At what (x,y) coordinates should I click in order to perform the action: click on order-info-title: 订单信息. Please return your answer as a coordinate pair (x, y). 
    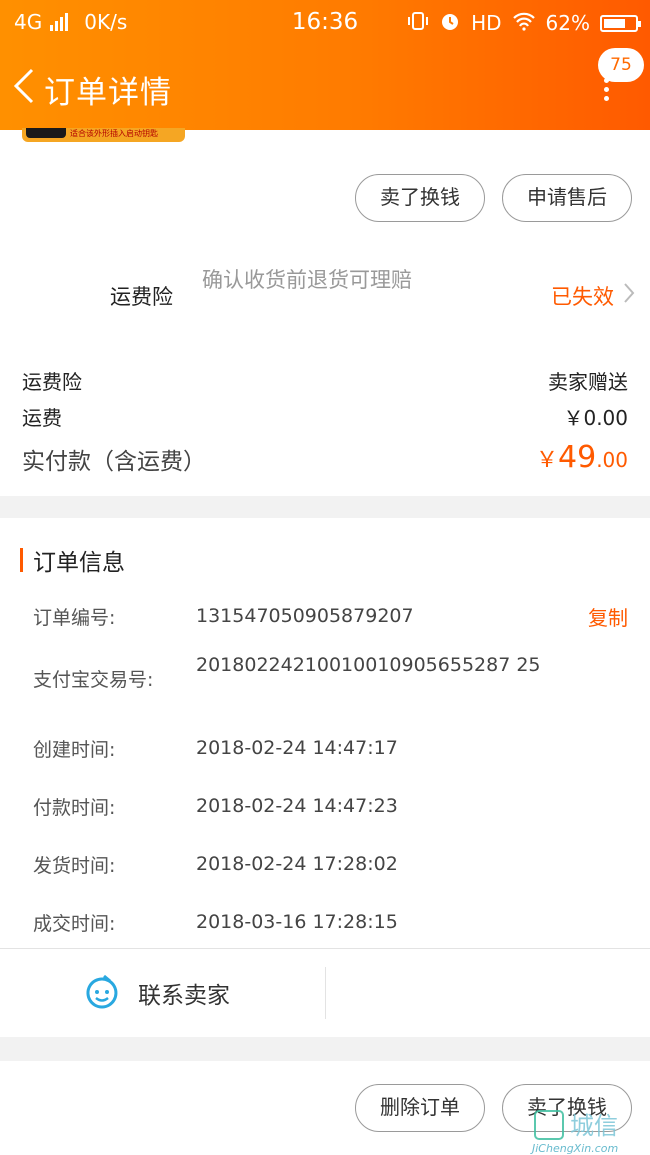
    Looking at the image, I should click on (79, 563).